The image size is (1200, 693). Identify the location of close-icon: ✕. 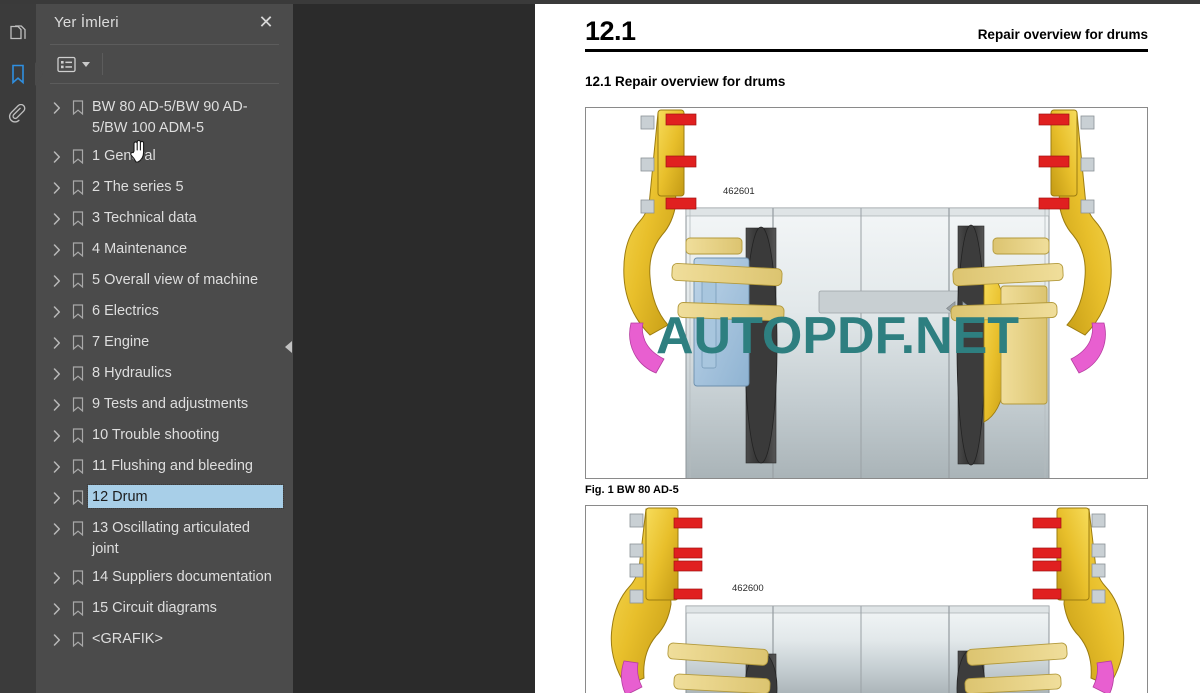
(266, 22).